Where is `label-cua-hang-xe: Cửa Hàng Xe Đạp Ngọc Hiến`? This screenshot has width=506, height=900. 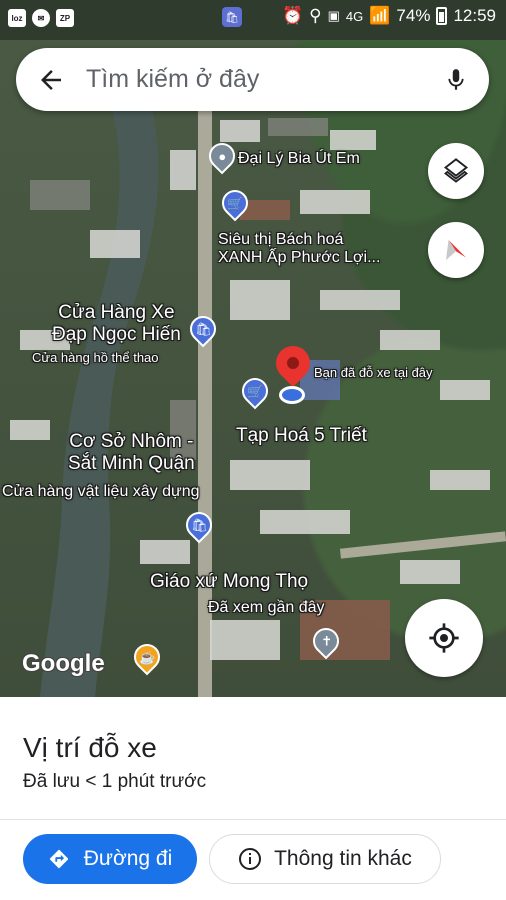
label-cua-hang-xe: Cửa Hàng Xe Đạp Ngọc Hiến is located at coordinates (116, 324).